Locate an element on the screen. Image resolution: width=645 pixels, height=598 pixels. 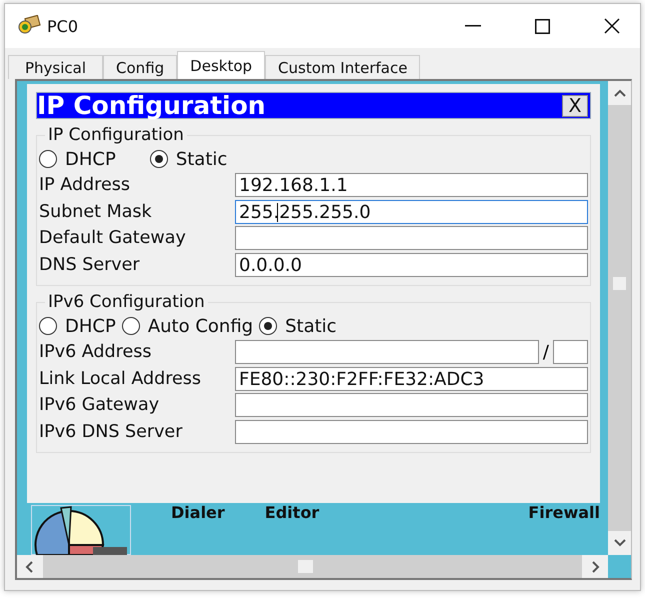
close-button: X is located at coordinates (575, 105).